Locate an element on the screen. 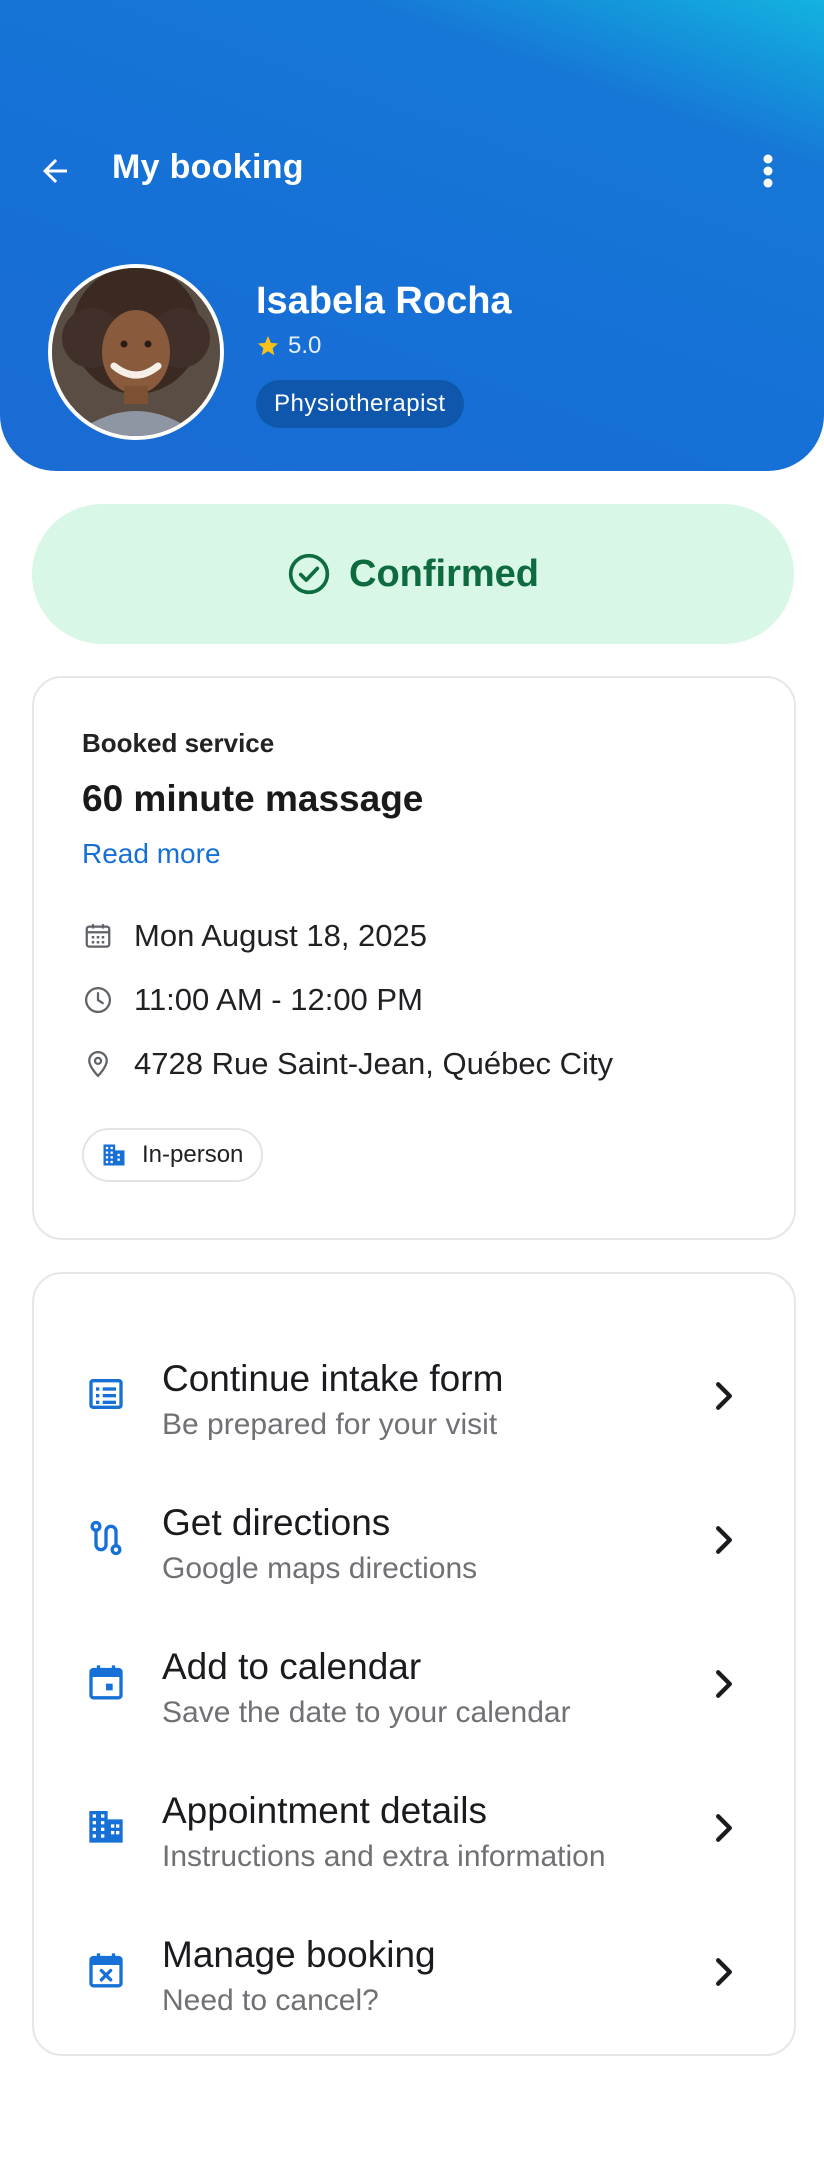  more-options-button is located at coordinates (768, 171).